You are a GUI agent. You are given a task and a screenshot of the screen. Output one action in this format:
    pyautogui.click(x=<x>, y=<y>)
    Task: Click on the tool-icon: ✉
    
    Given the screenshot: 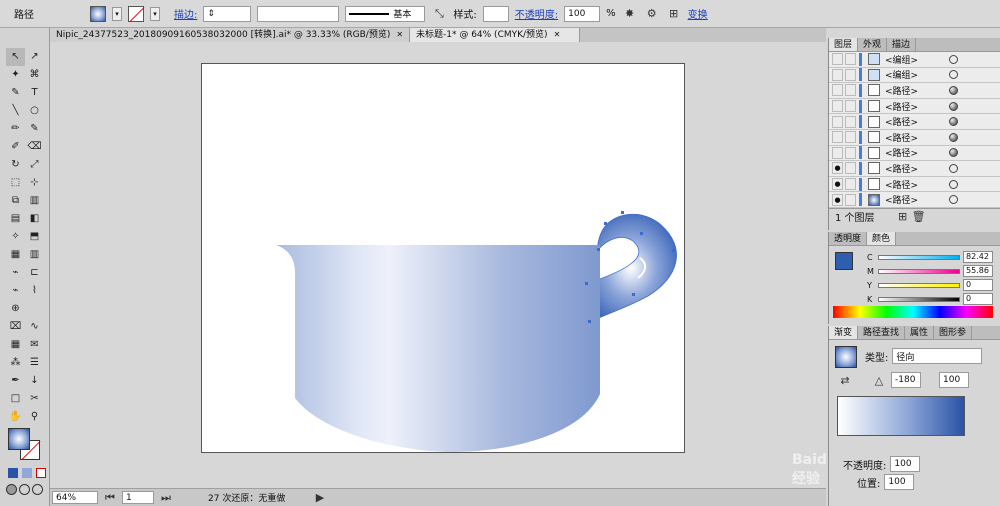 What is the action you would take?
    pyautogui.click(x=34, y=345)
    